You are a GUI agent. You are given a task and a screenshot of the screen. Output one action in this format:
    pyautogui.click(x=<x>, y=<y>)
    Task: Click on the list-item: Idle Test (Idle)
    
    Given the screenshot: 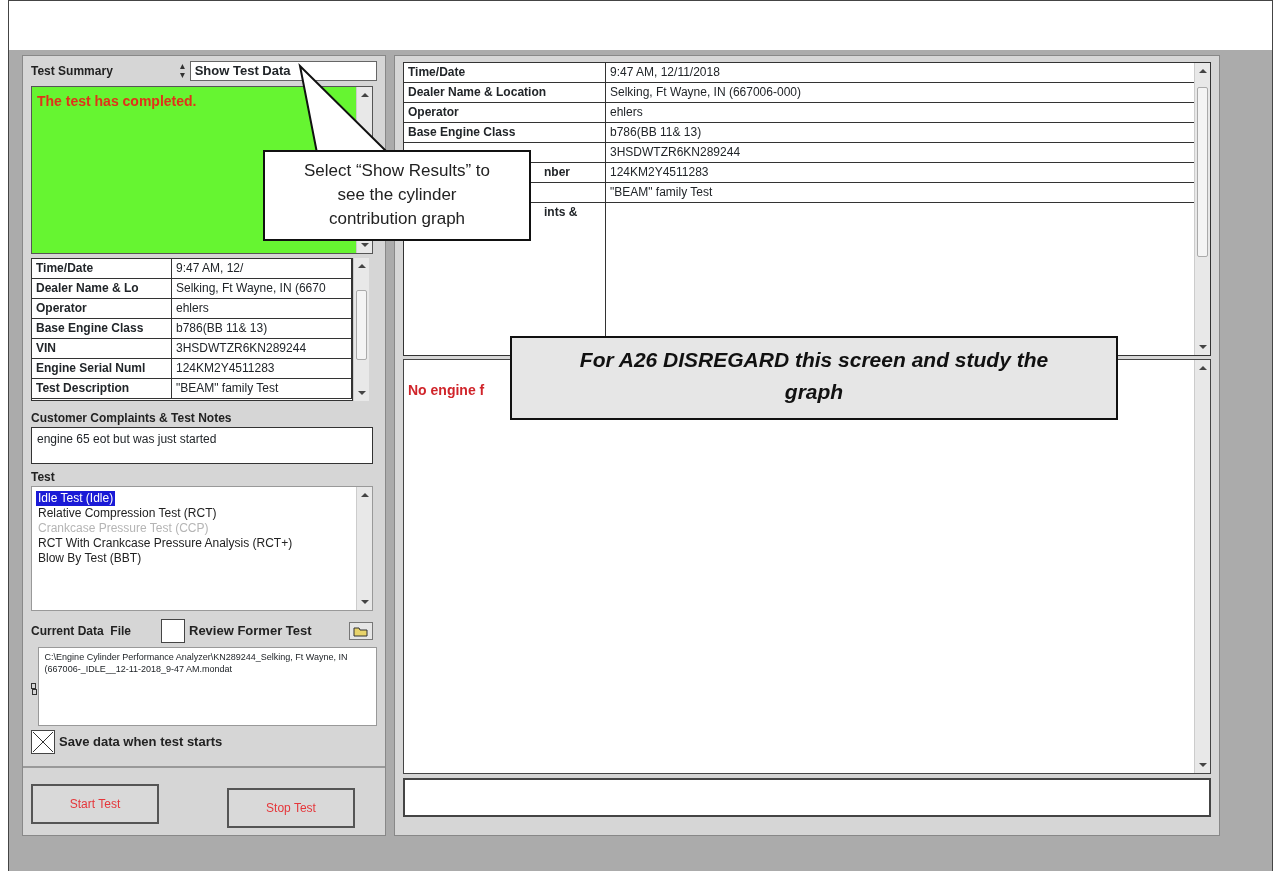 What is the action you would take?
    pyautogui.click(x=76, y=498)
    